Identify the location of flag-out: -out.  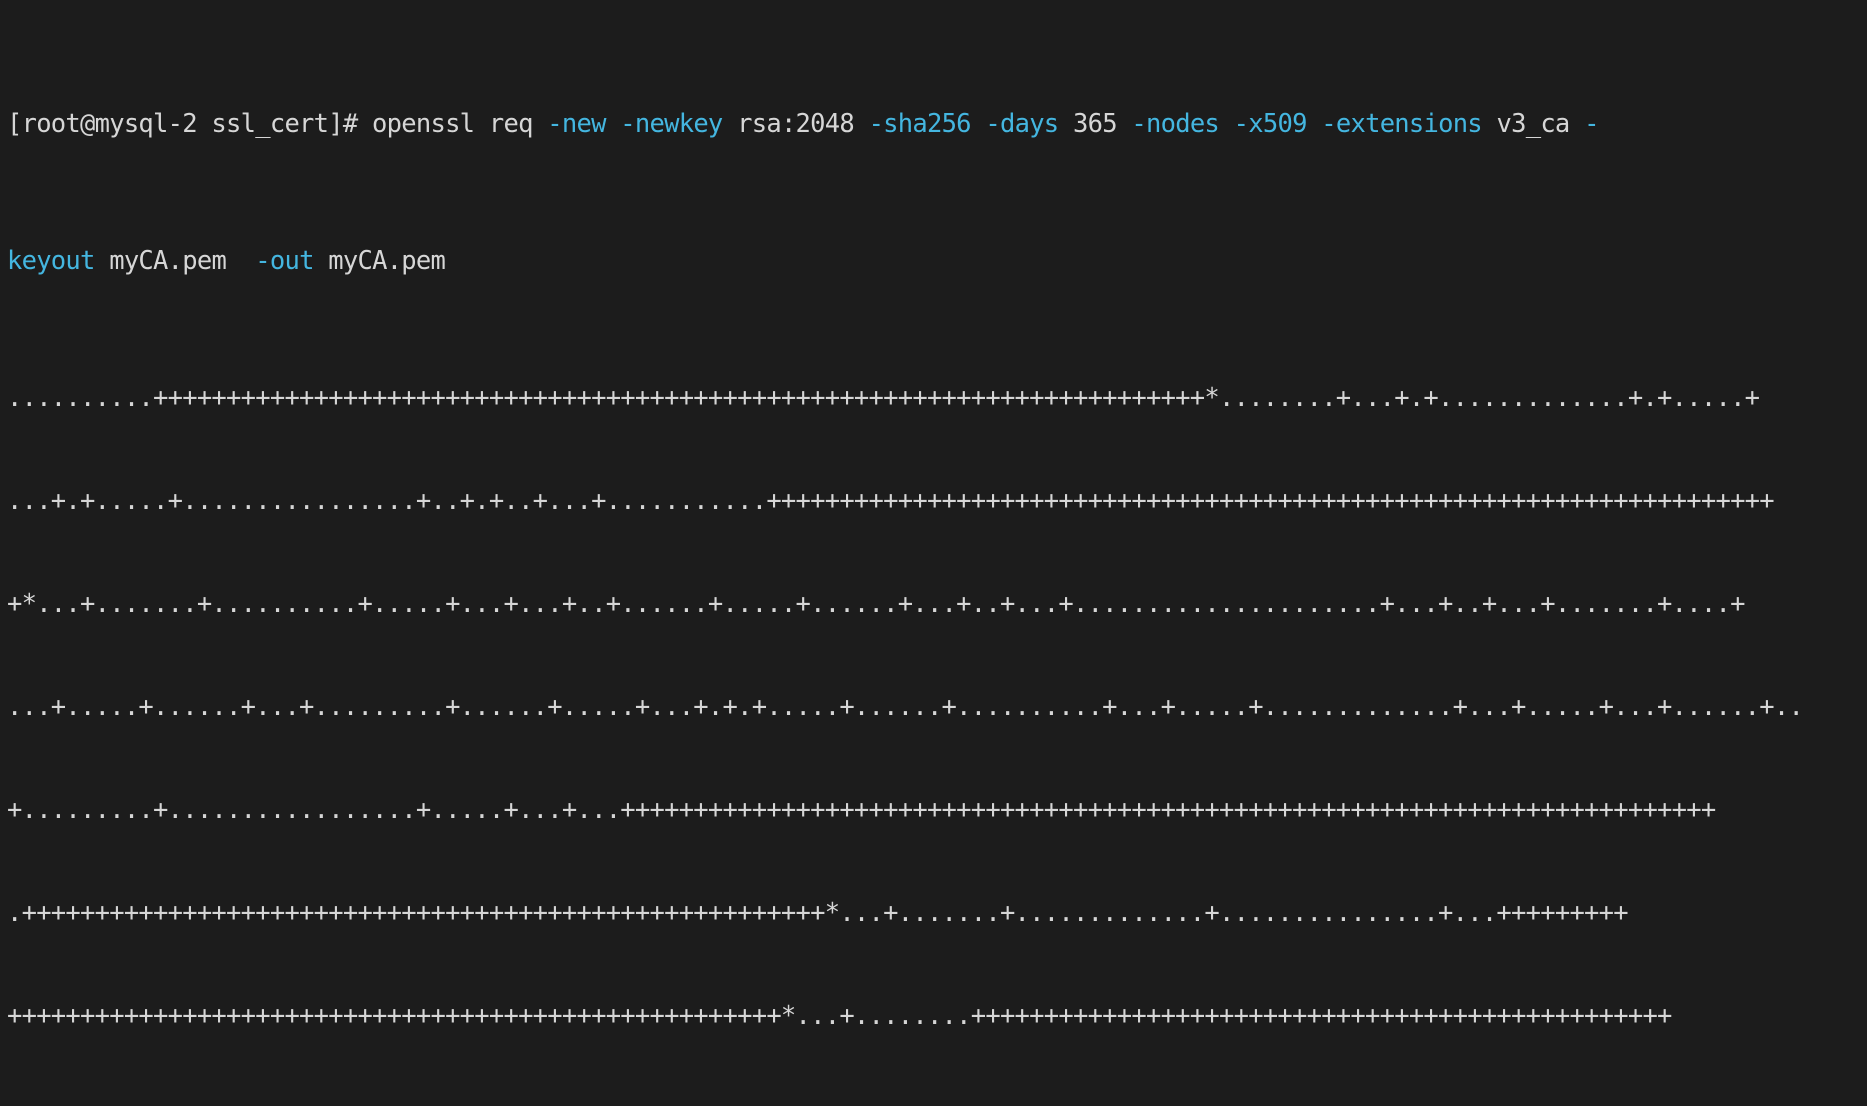
(284, 261).